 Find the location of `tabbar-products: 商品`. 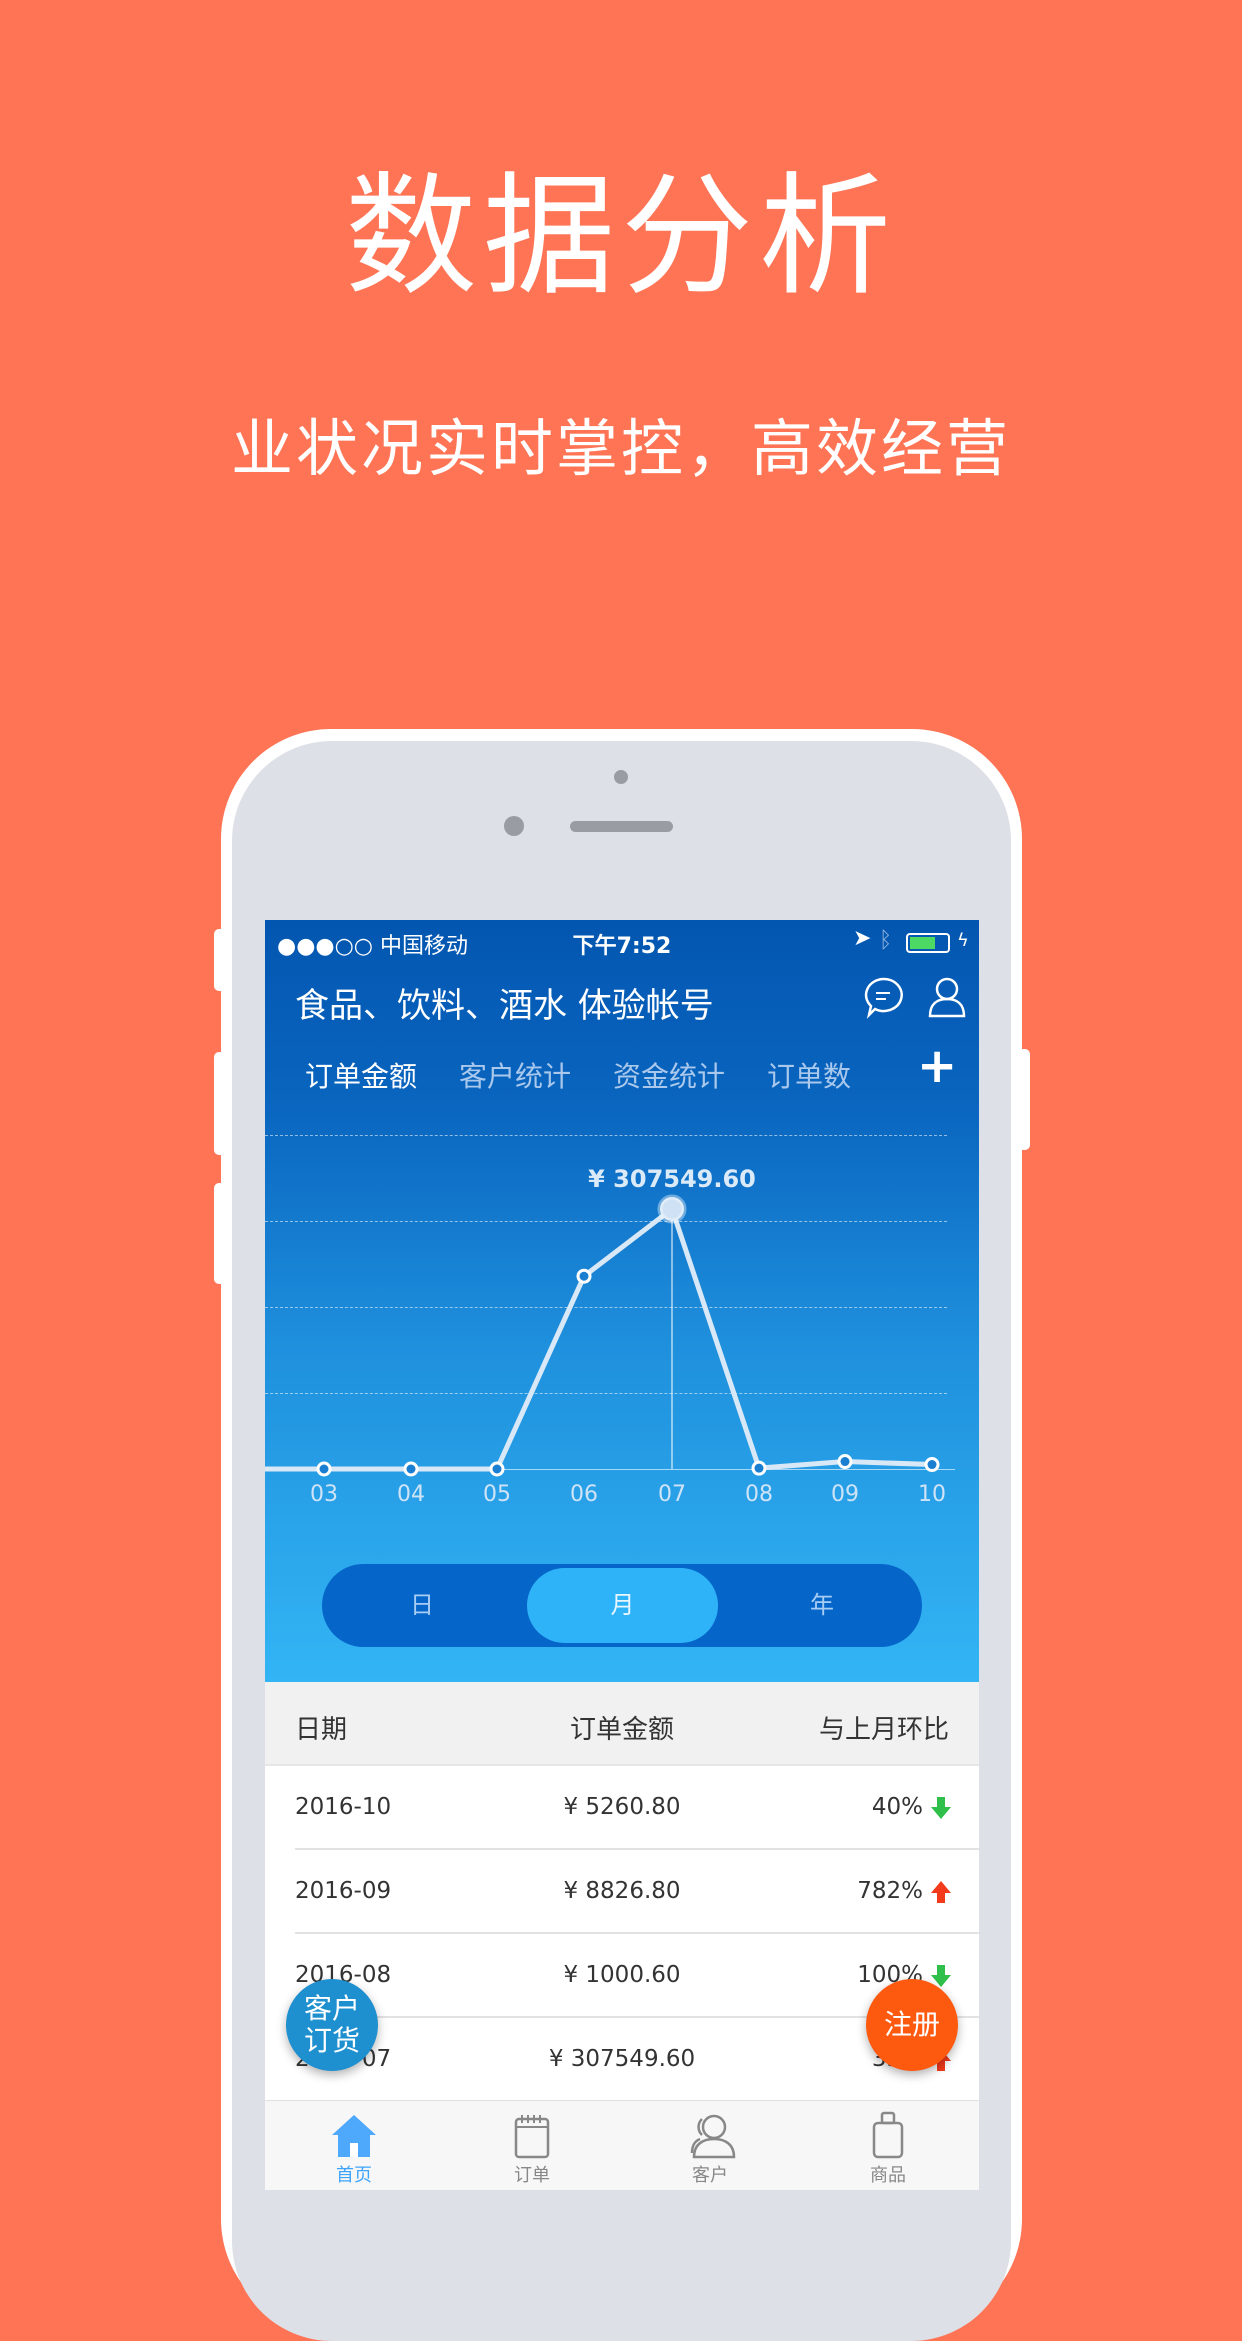

tabbar-products: 商品 is located at coordinates (888, 2145).